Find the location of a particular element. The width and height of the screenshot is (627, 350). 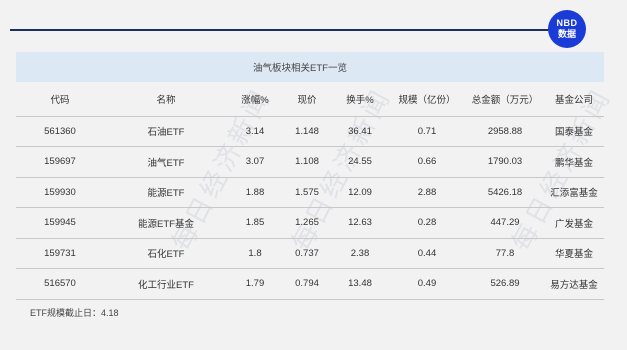

cell-turnover: 2.38 is located at coordinates (360, 253).